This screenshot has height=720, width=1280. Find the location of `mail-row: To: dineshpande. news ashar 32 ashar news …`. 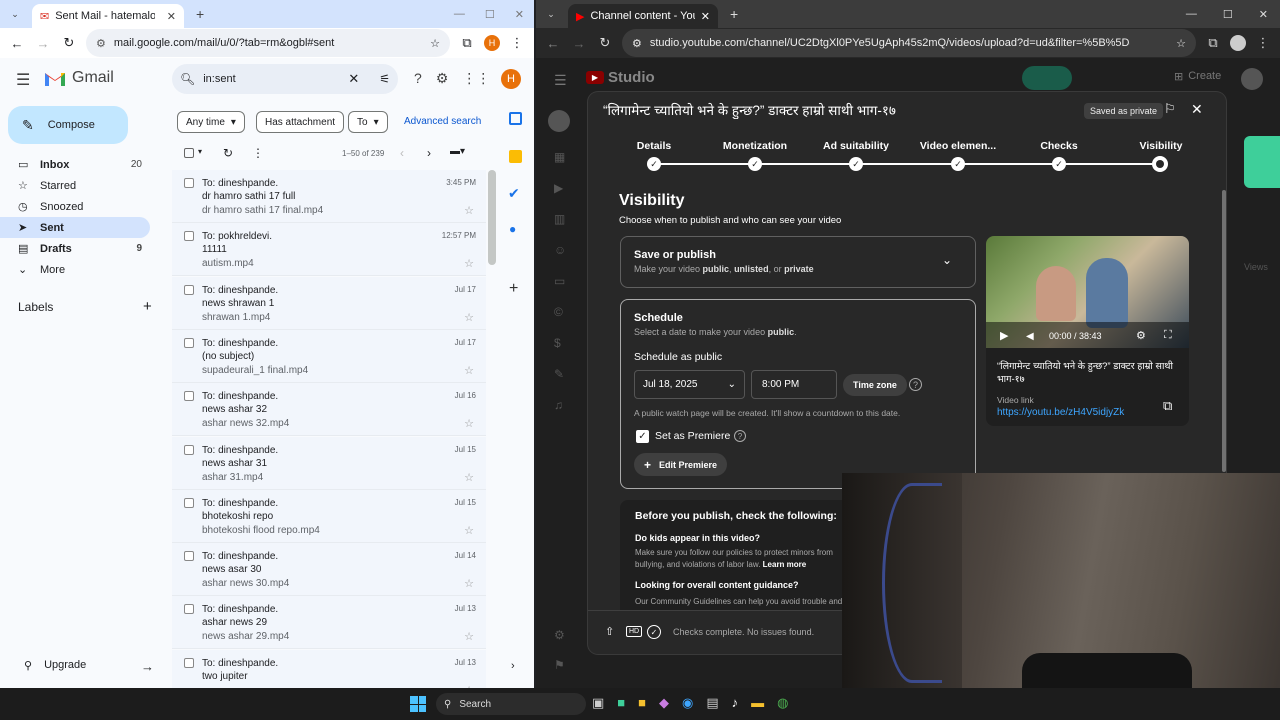

mail-row: To: dineshpande. news ashar 32 ashar news … is located at coordinates (329, 410).